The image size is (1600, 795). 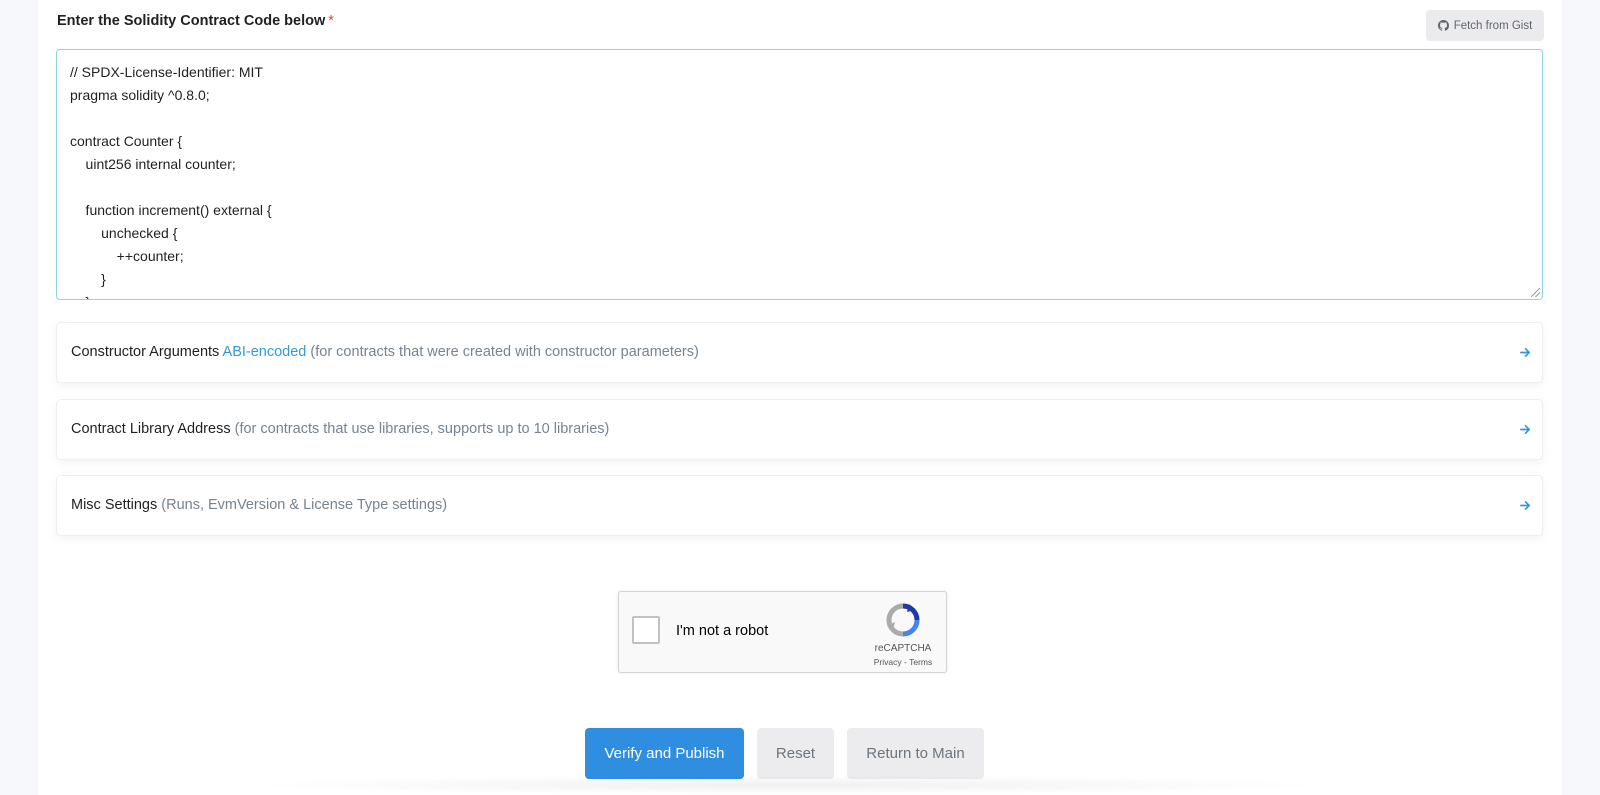 What do you see at coordinates (1535, 292) in the screenshot?
I see `resize-handle` at bounding box center [1535, 292].